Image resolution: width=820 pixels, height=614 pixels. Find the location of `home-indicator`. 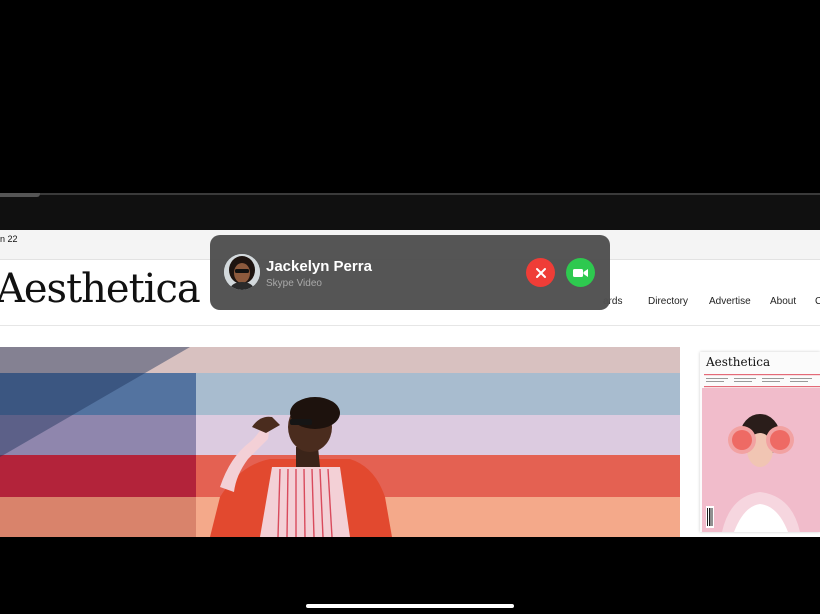

home-indicator is located at coordinates (410, 606).